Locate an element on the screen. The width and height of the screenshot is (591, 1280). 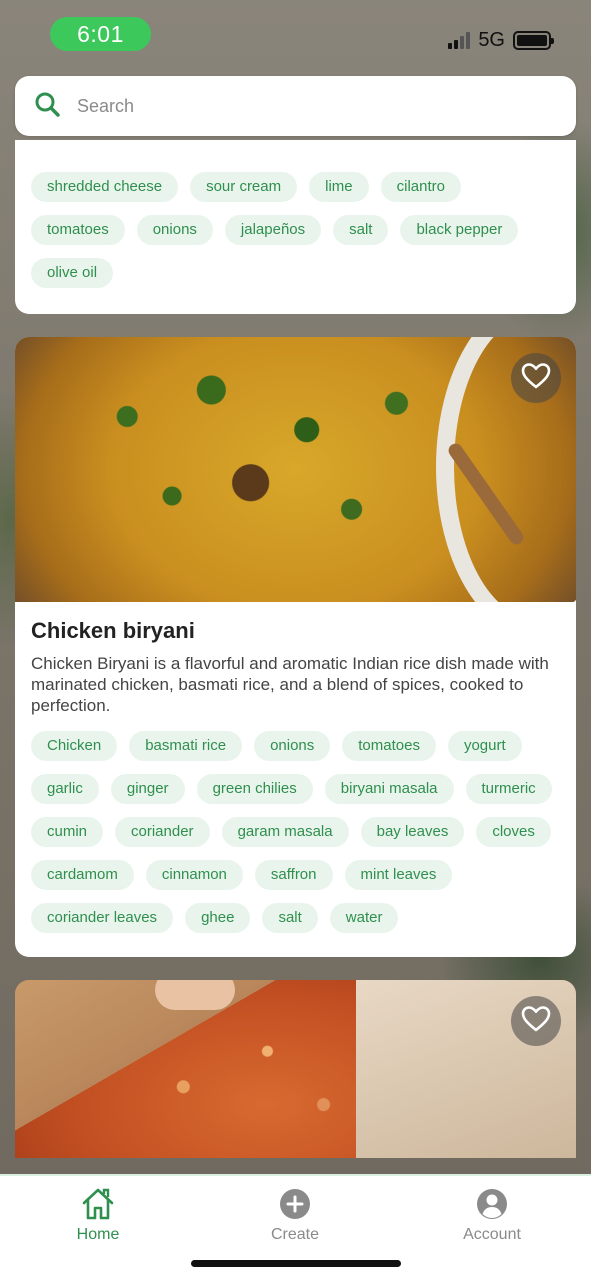
ingredient-tag: green chilies is located at coordinates (254, 789).